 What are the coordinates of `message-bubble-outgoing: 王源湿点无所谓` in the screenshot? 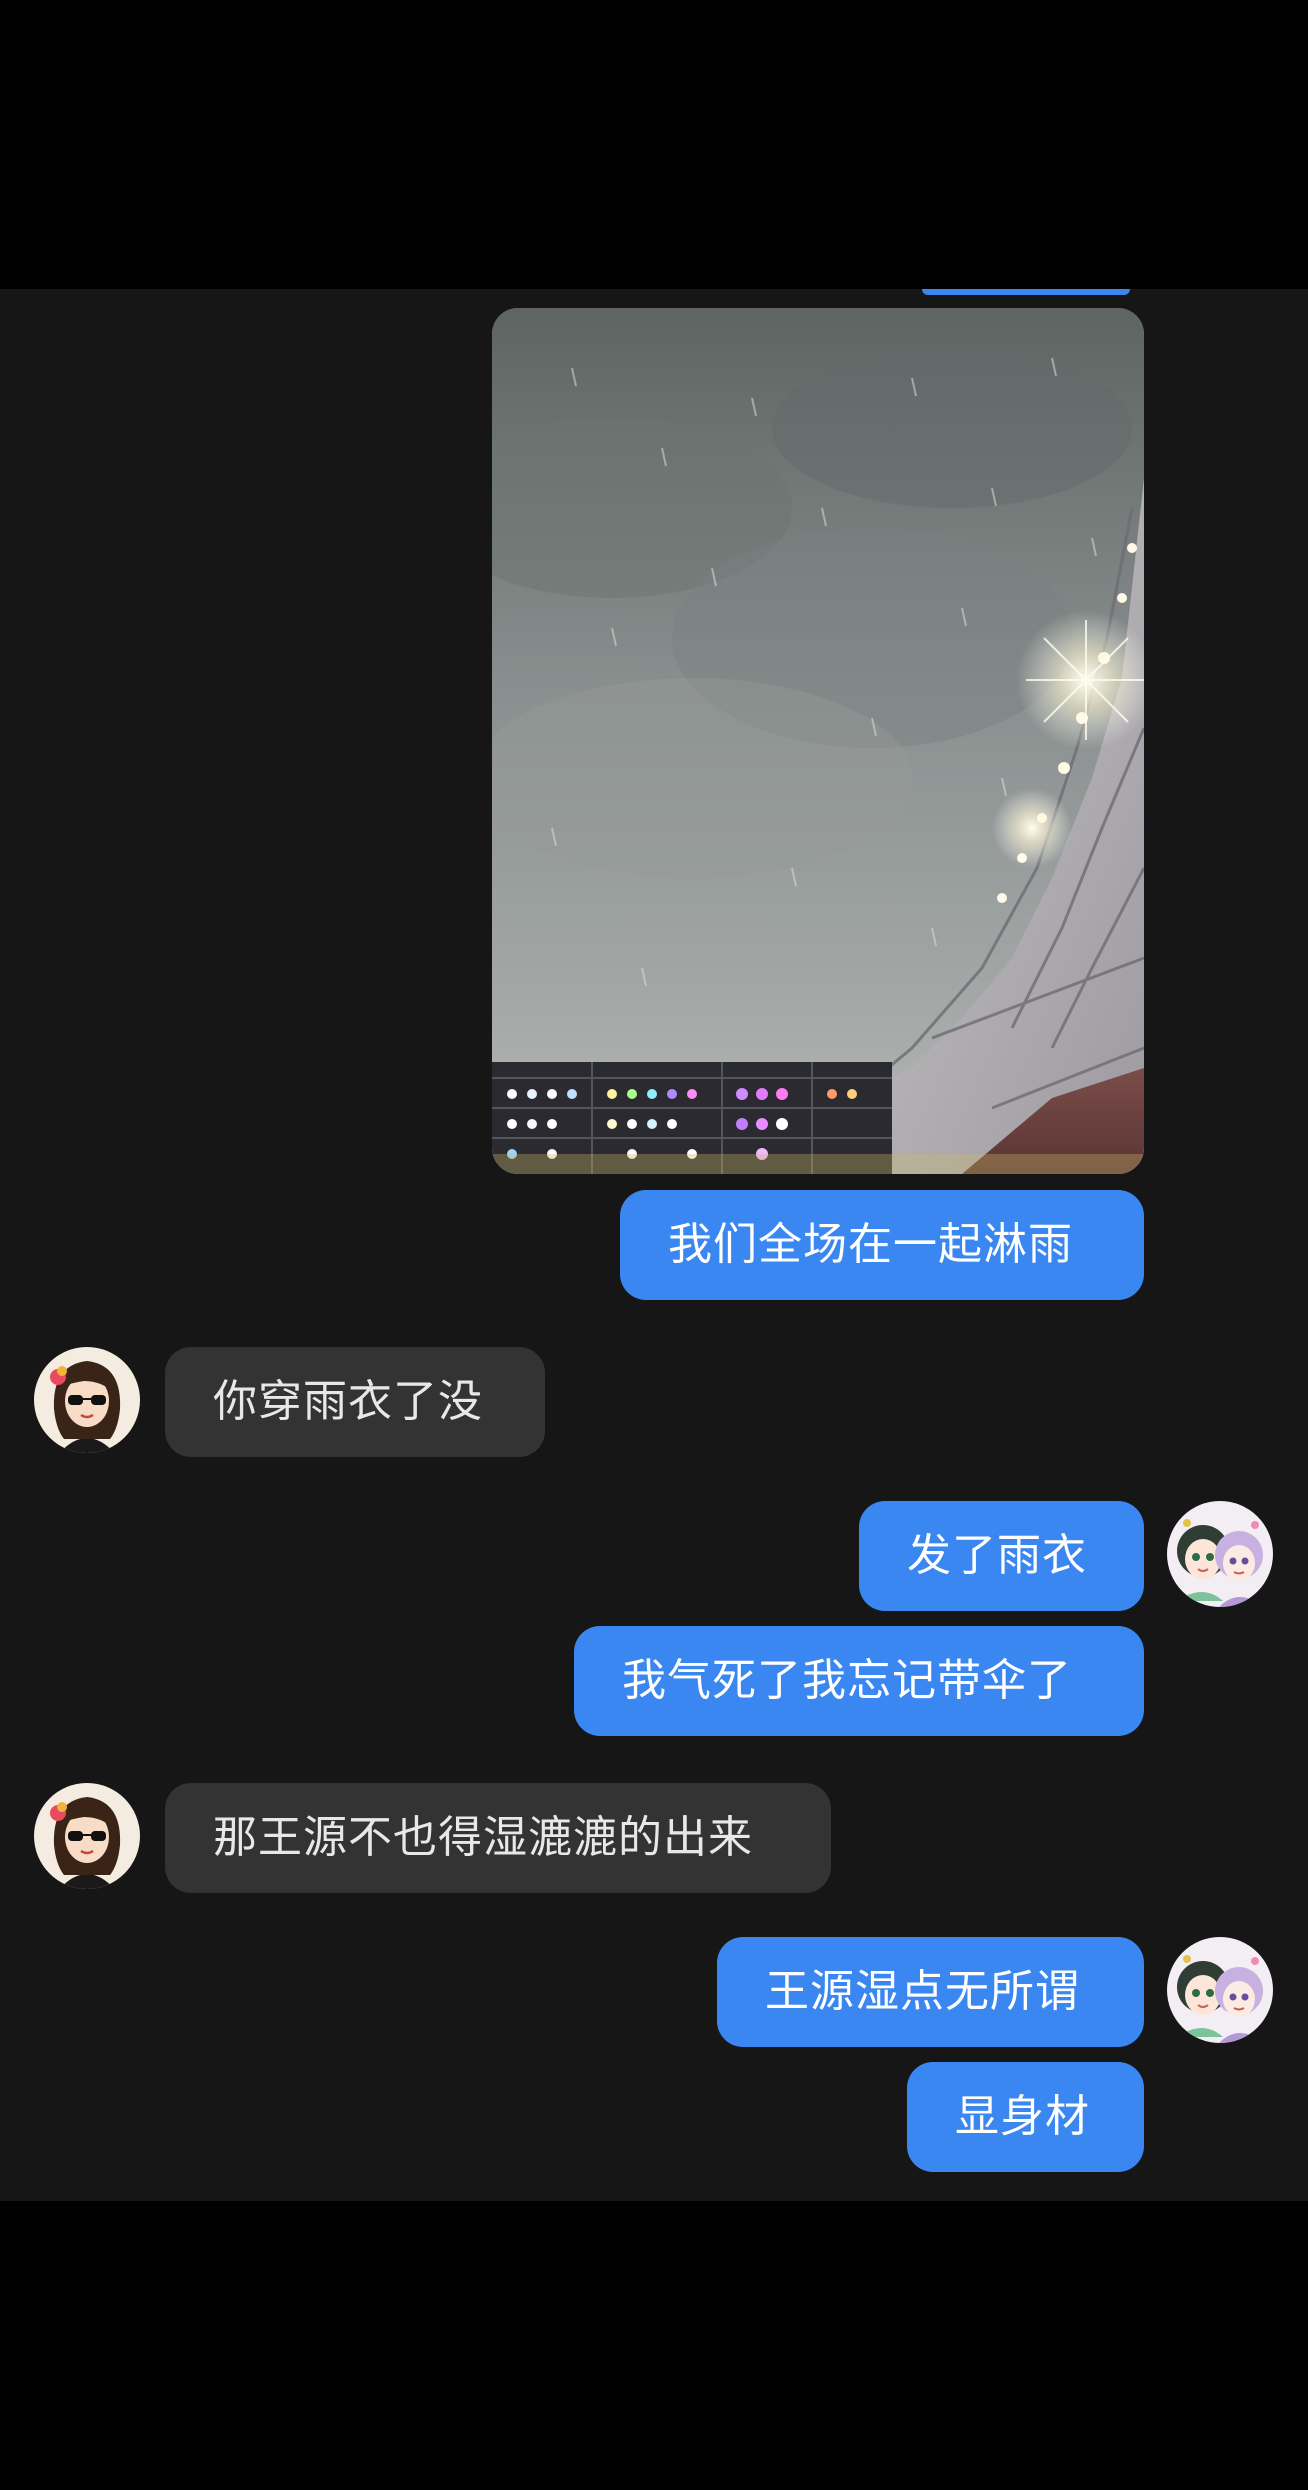 It's located at (930, 1992).